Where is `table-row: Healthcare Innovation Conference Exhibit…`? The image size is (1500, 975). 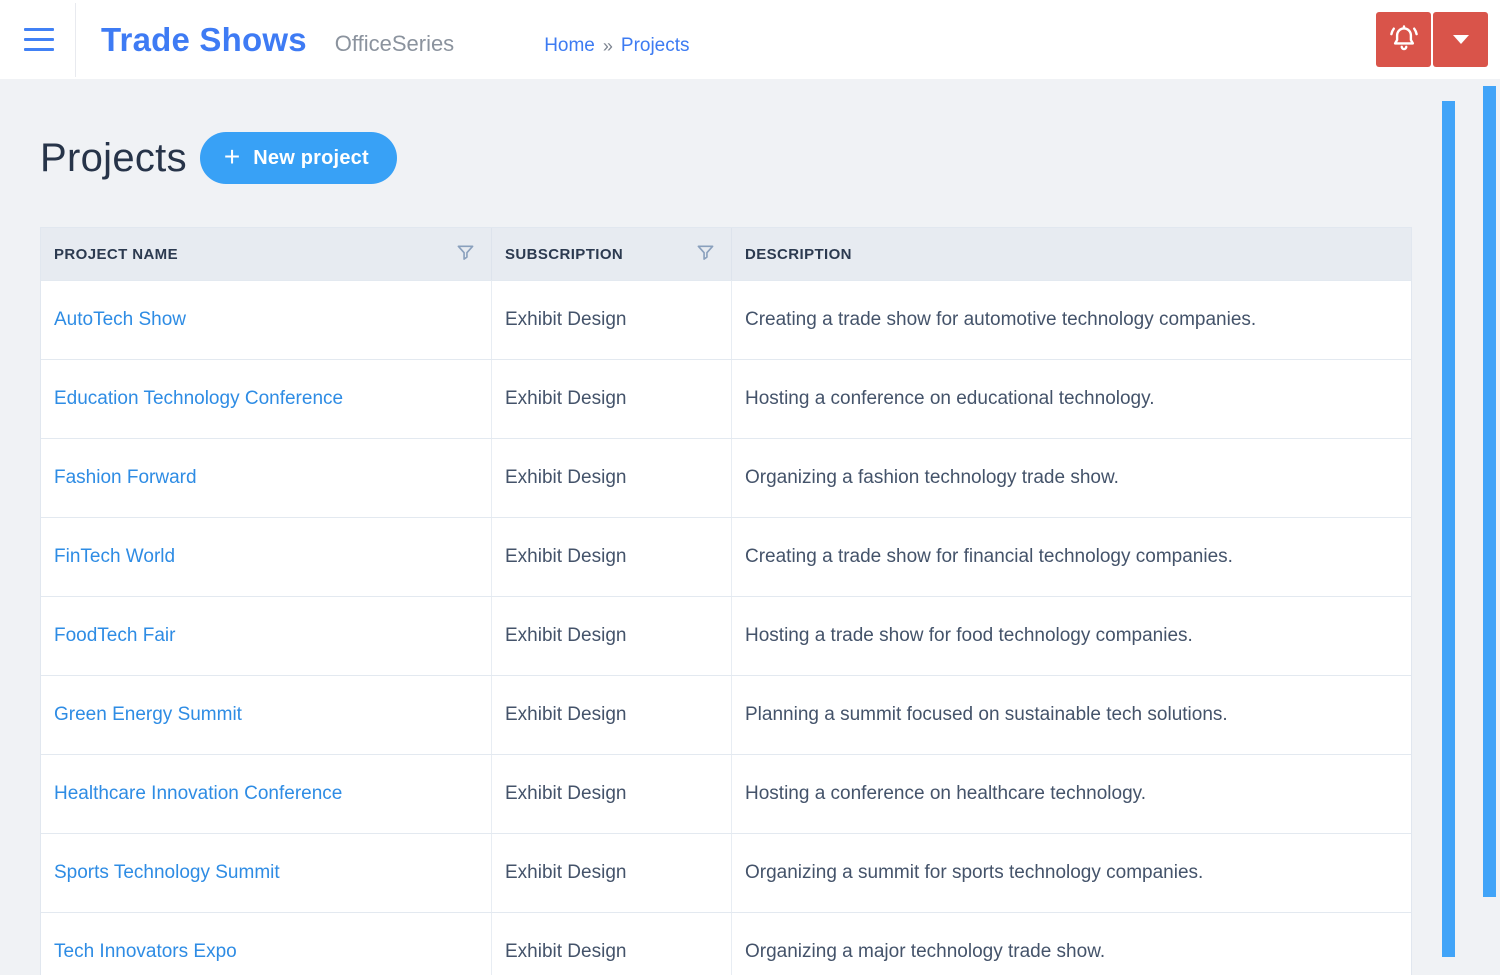
table-row: Healthcare Innovation Conference Exhibit… is located at coordinates (726, 793).